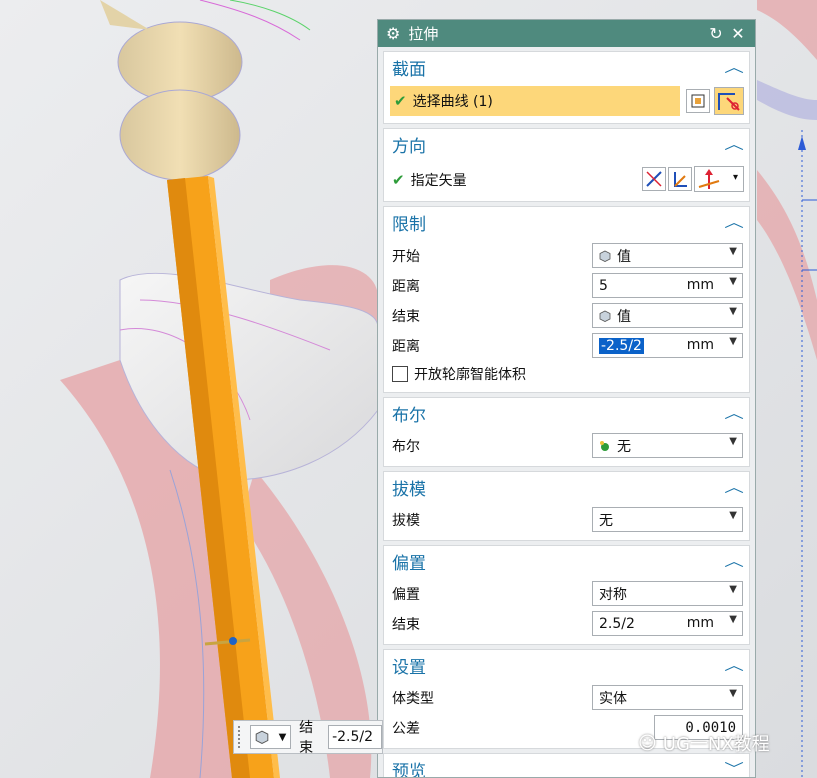  Describe the element at coordinates (566, 665) in the screenshot. I see `settings-header: 设置 ︿` at that location.